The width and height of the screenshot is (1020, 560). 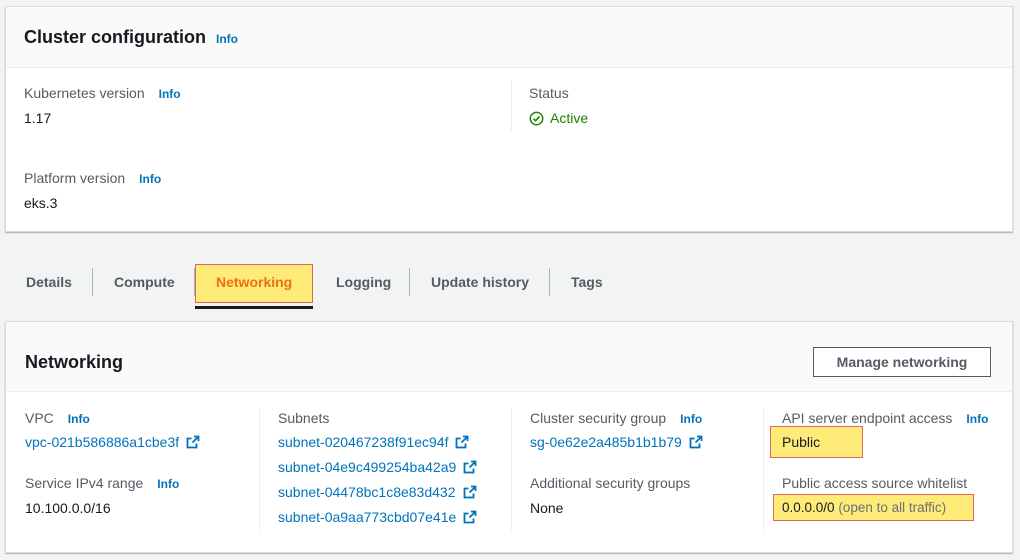 What do you see at coordinates (902, 362) in the screenshot?
I see `manage-networking-button: Manage networking` at bounding box center [902, 362].